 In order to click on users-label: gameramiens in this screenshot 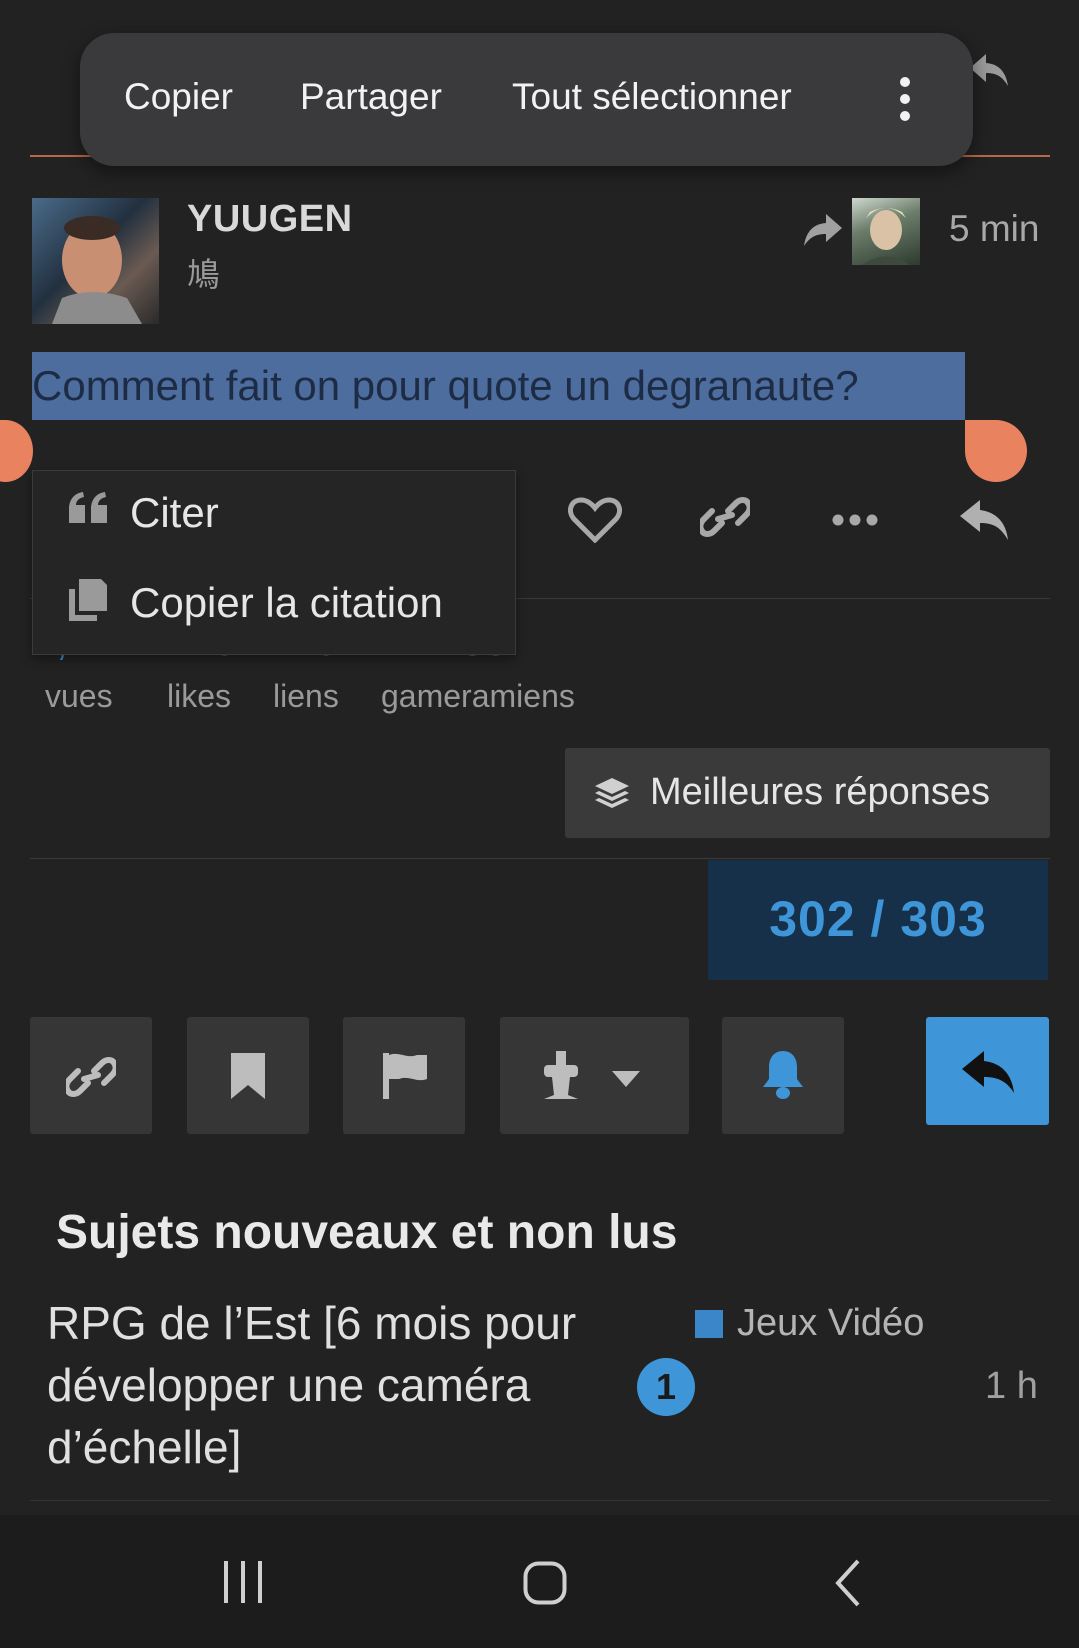, I will do `click(478, 696)`.